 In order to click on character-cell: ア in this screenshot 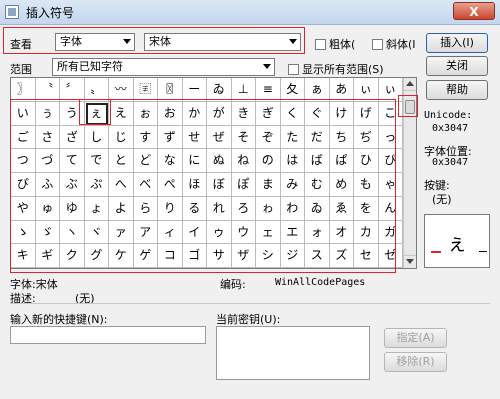, I will do `click(145, 232)`.